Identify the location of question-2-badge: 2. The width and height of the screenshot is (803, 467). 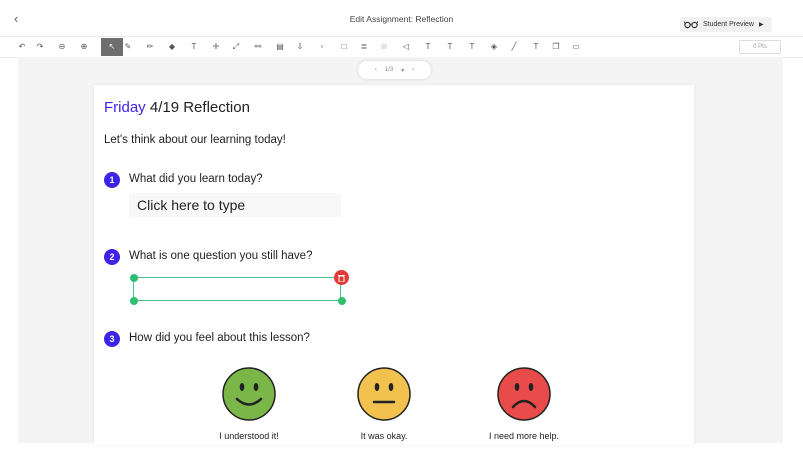
(112, 257).